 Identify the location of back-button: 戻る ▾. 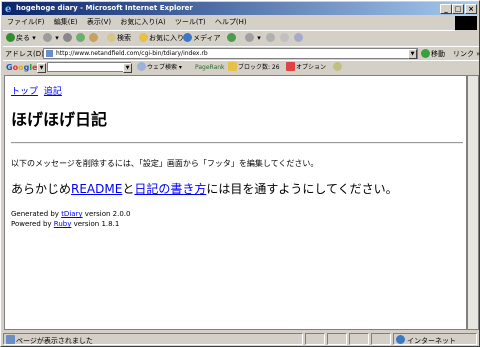
(21, 38).